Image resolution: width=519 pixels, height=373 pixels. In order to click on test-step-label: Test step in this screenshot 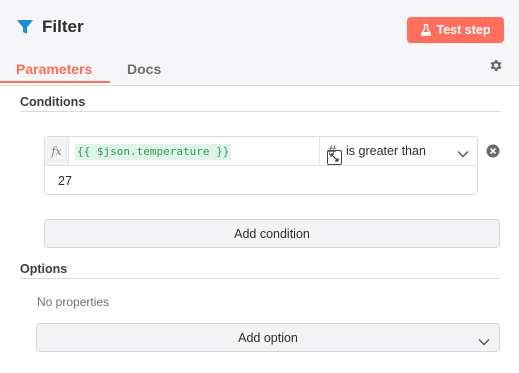, I will do `click(463, 30)`.